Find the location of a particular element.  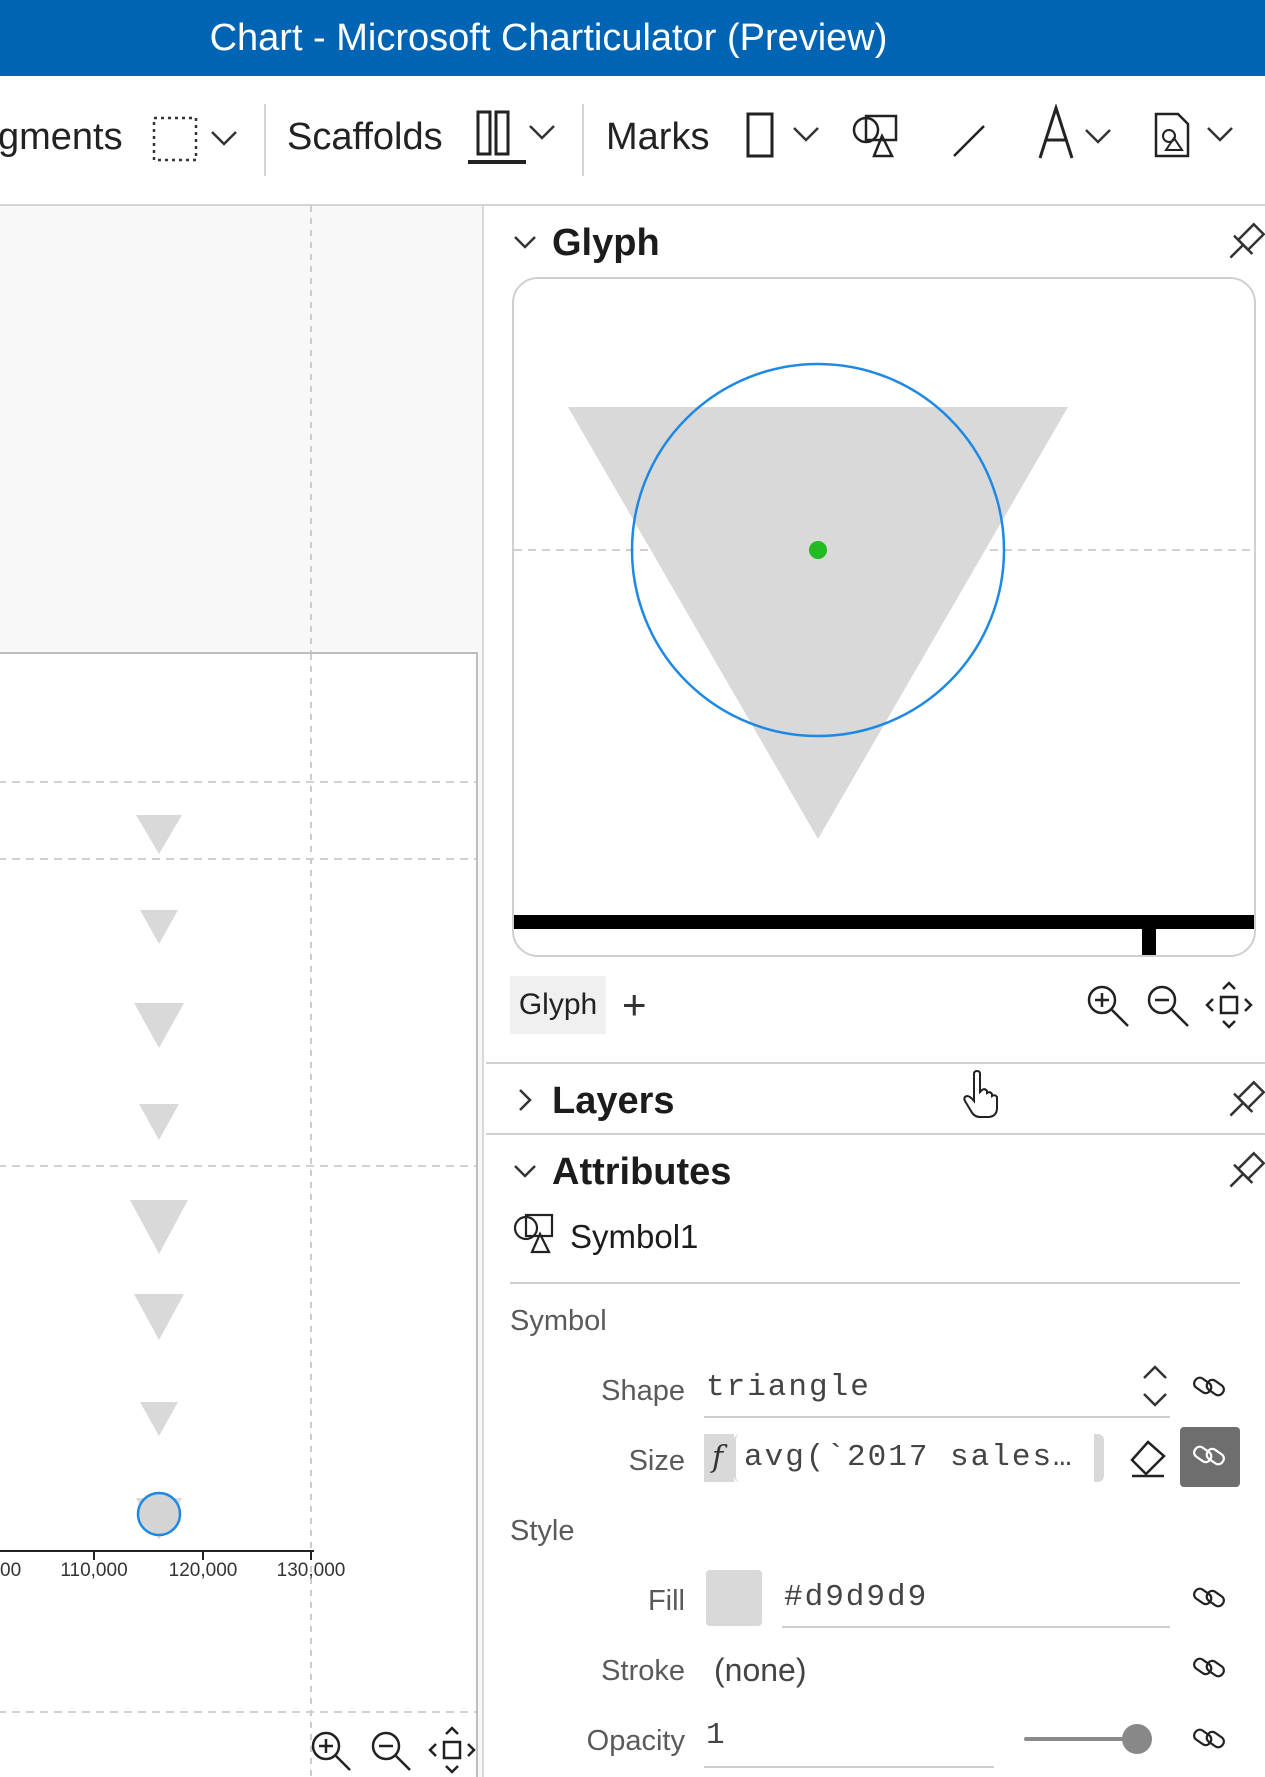

style-section-label: Style is located at coordinates (542, 1531).